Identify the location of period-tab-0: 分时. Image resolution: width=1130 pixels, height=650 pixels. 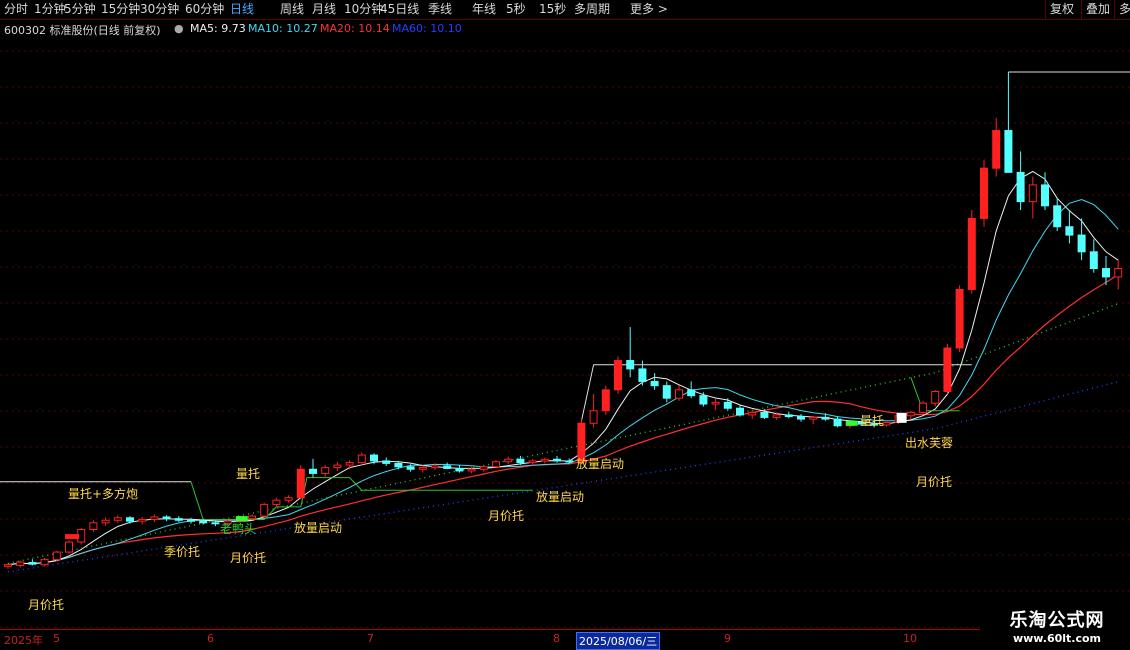
(16, 9).